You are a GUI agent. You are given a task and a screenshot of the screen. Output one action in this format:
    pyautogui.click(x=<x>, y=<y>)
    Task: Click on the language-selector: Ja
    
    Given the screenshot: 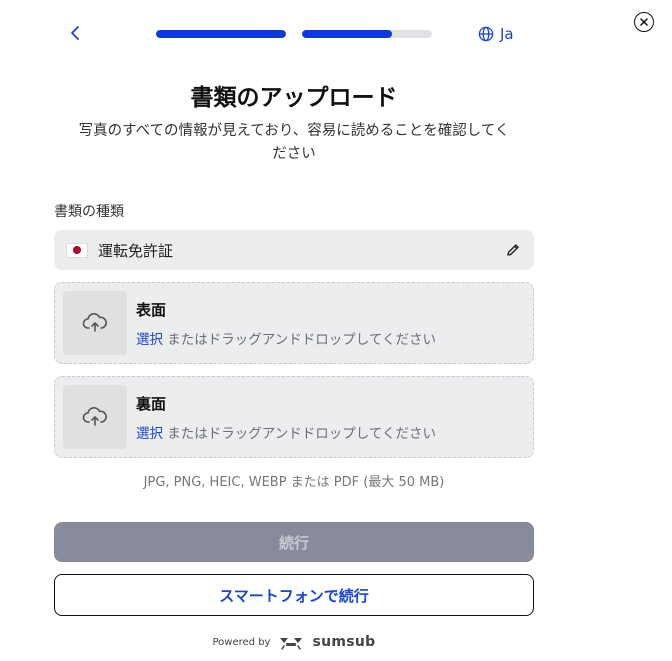 What is the action you would take?
    pyautogui.click(x=496, y=34)
    